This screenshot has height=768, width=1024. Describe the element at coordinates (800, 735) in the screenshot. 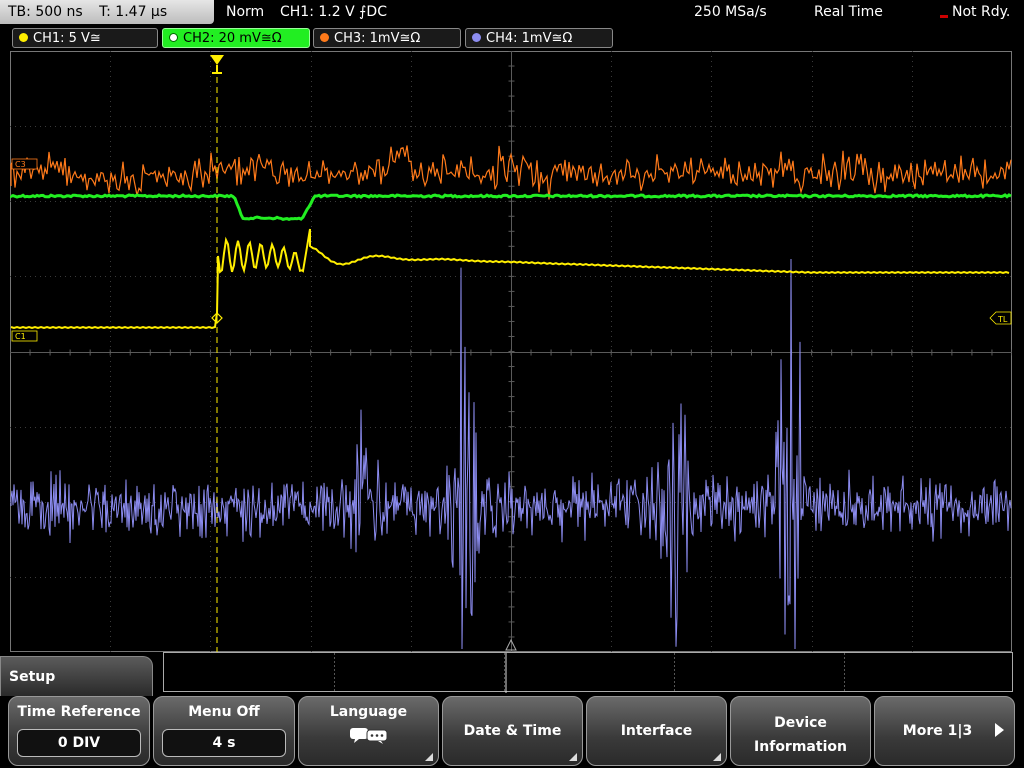

I see `device-information-label: Device Information` at that location.